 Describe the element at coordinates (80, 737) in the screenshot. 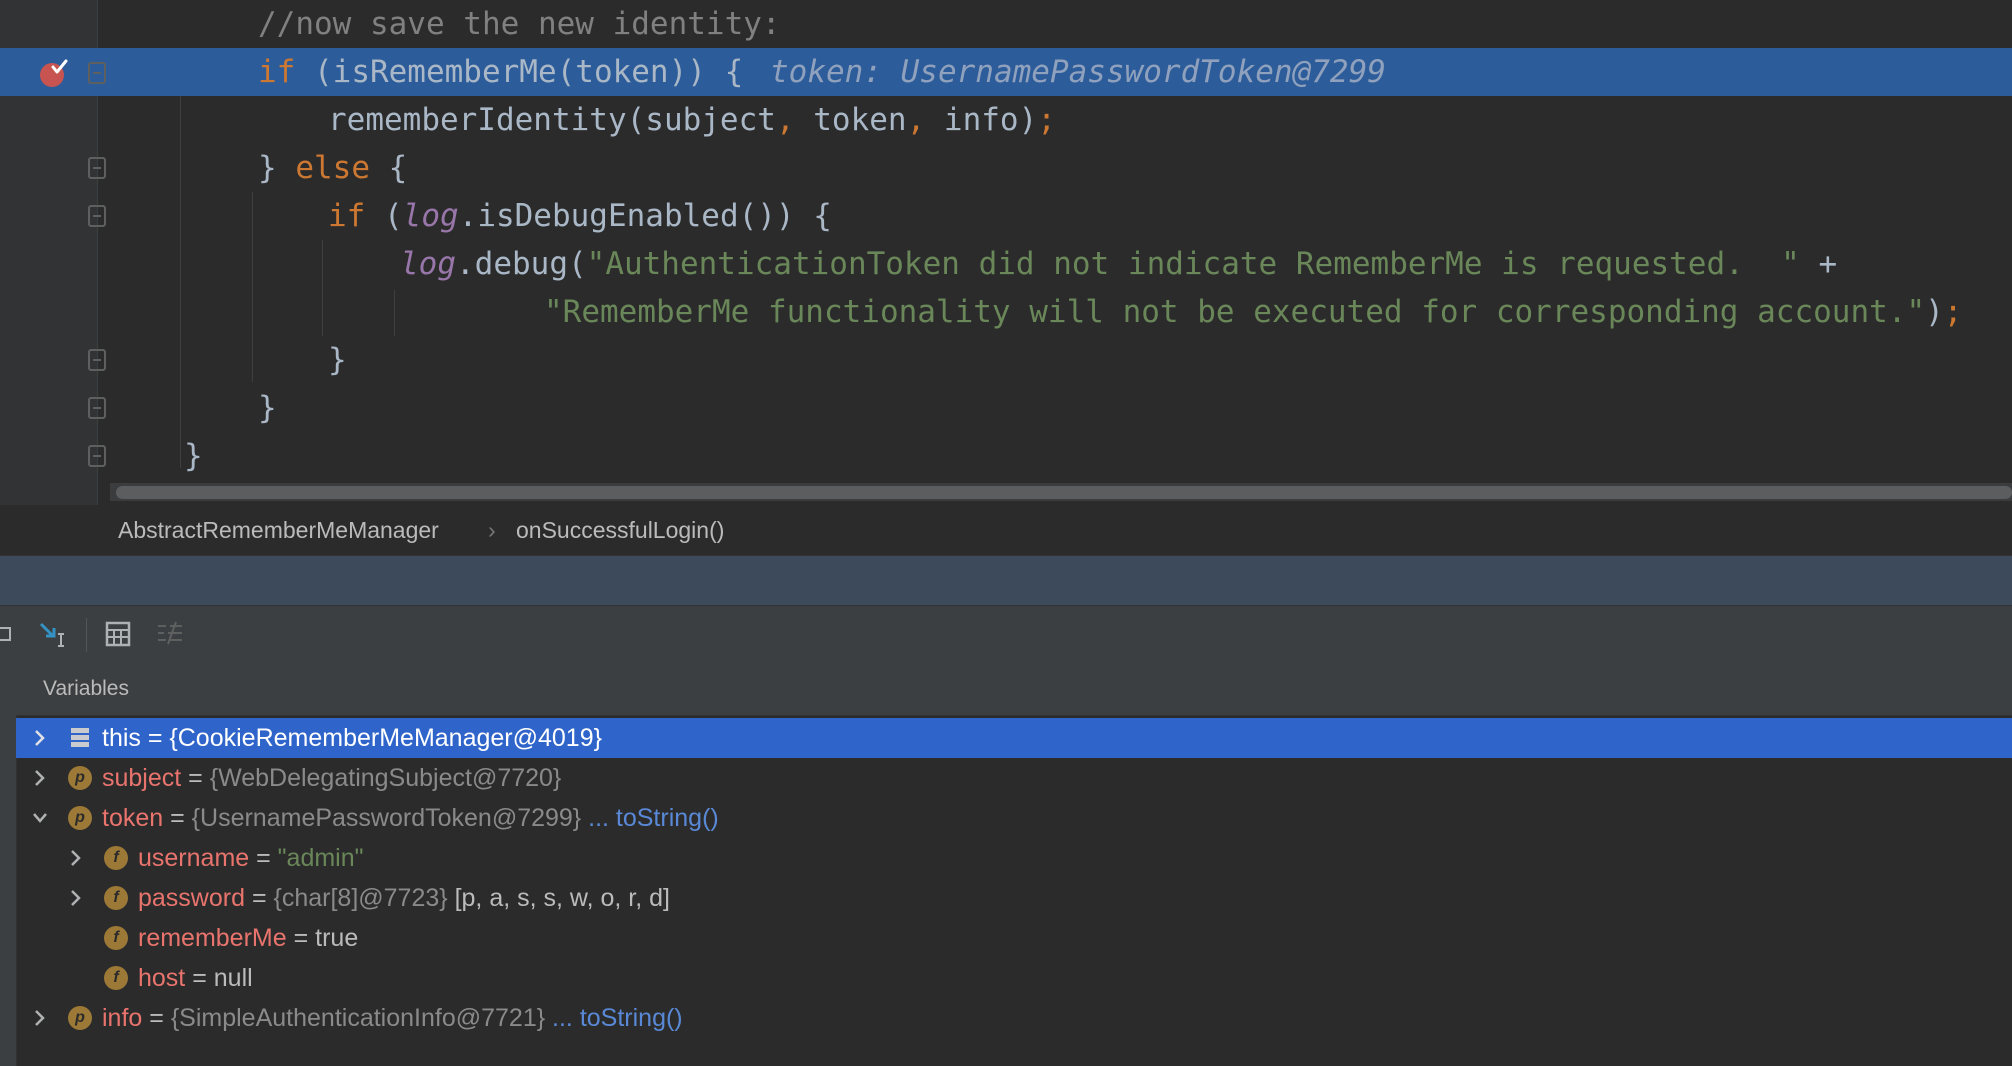

I see `object-icon` at that location.